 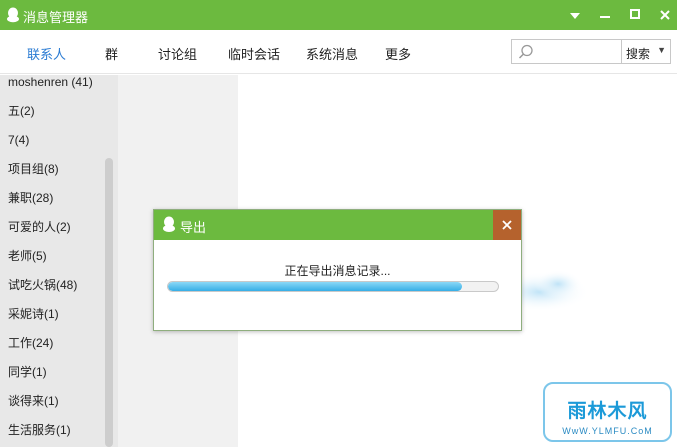 What do you see at coordinates (254, 53) in the screenshot?
I see `tab-temp-session: 临时会话` at bounding box center [254, 53].